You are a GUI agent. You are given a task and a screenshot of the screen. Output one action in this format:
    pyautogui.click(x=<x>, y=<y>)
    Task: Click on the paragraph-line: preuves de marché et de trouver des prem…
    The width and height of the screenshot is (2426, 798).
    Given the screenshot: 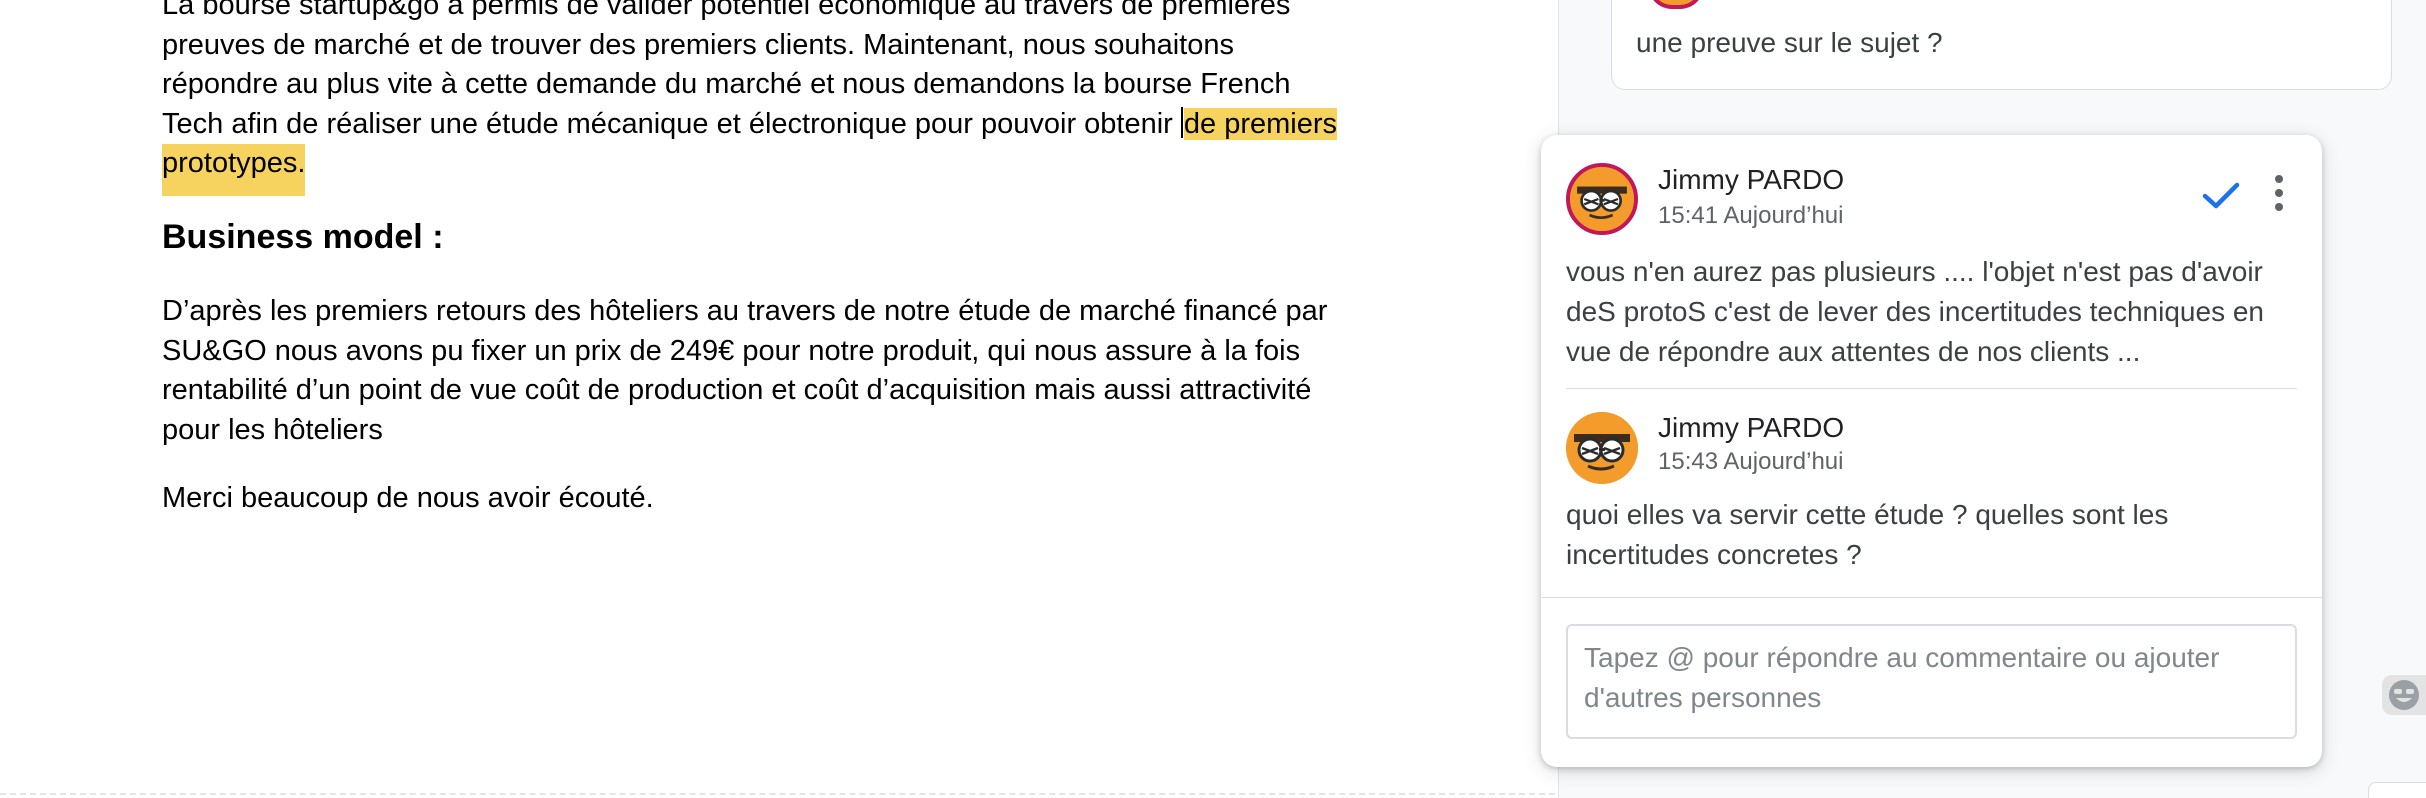 What is the action you would take?
    pyautogui.click(x=698, y=44)
    